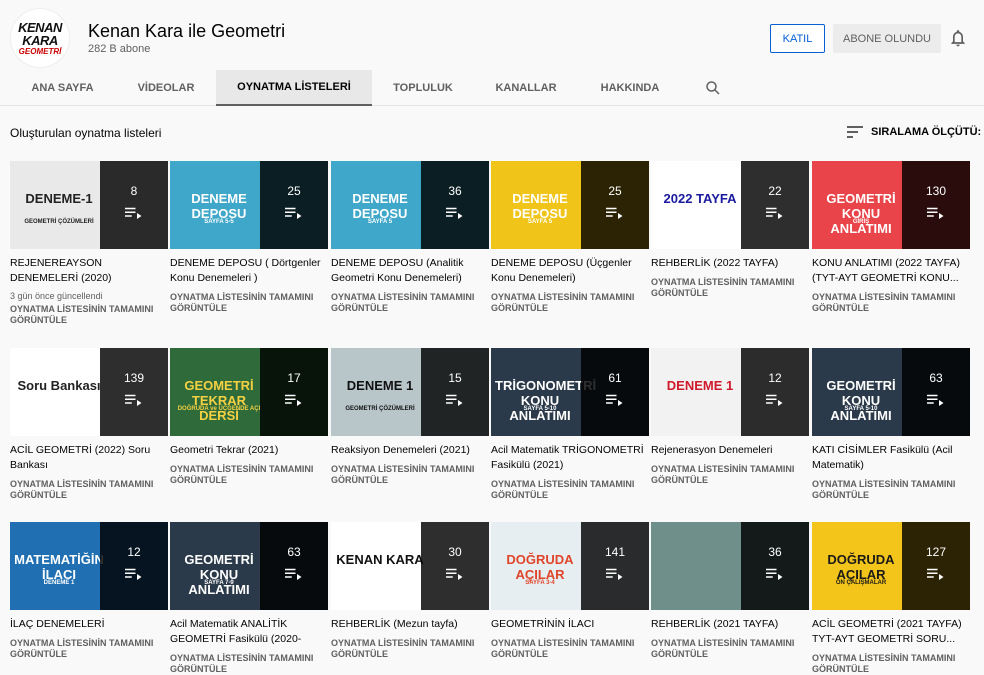 Image resolution: width=984 pixels, height=675 pixels. Describe the element at coordinates (40, 51) in the screenshot. I see `avatar-text-3: GEOMETRİ` at that location.